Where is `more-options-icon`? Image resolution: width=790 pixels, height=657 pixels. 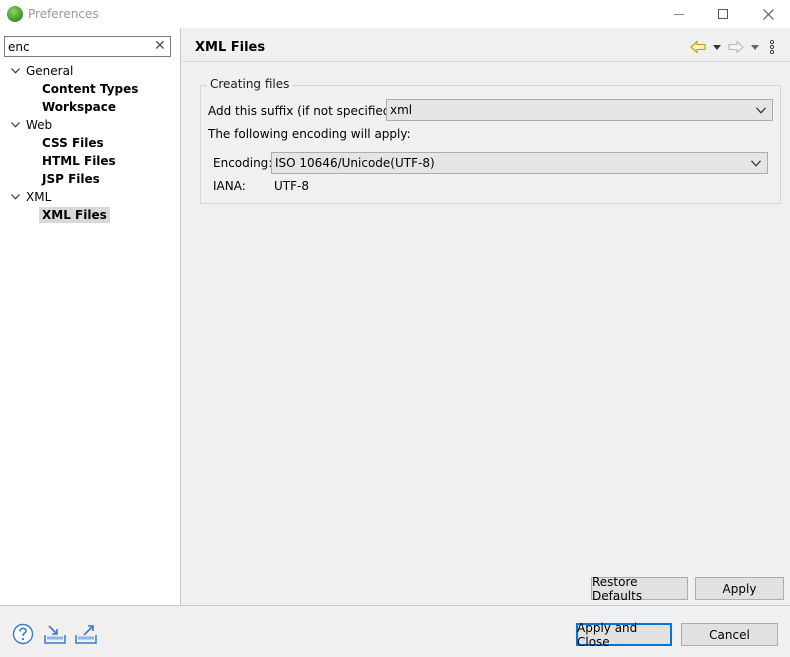
more-options-icon is located at coordinates (772, 47).